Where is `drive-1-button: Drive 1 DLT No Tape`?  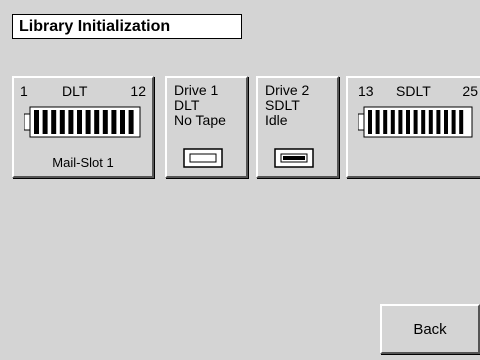 drive-1-button: Drive 1 DLT No Tape is located at coordinates (206, 127).